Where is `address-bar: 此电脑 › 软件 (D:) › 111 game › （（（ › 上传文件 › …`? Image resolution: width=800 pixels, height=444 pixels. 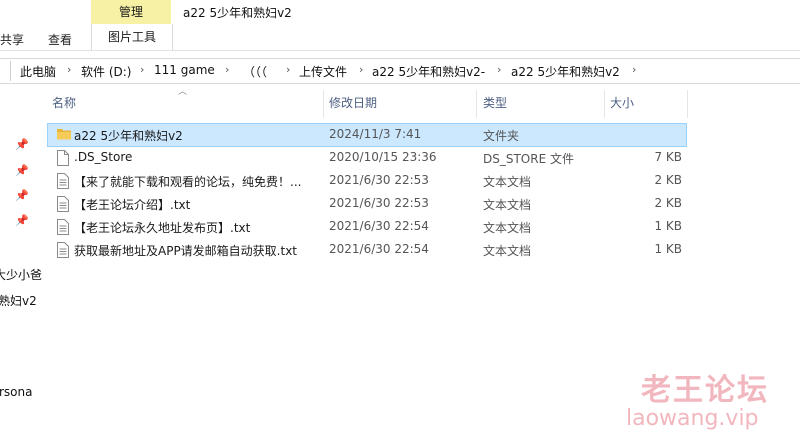 address-bar: 此电脑 › 软件 (D:) › 111 game › （（（ › 上传文件 › … is located at coordinates (400, 71).